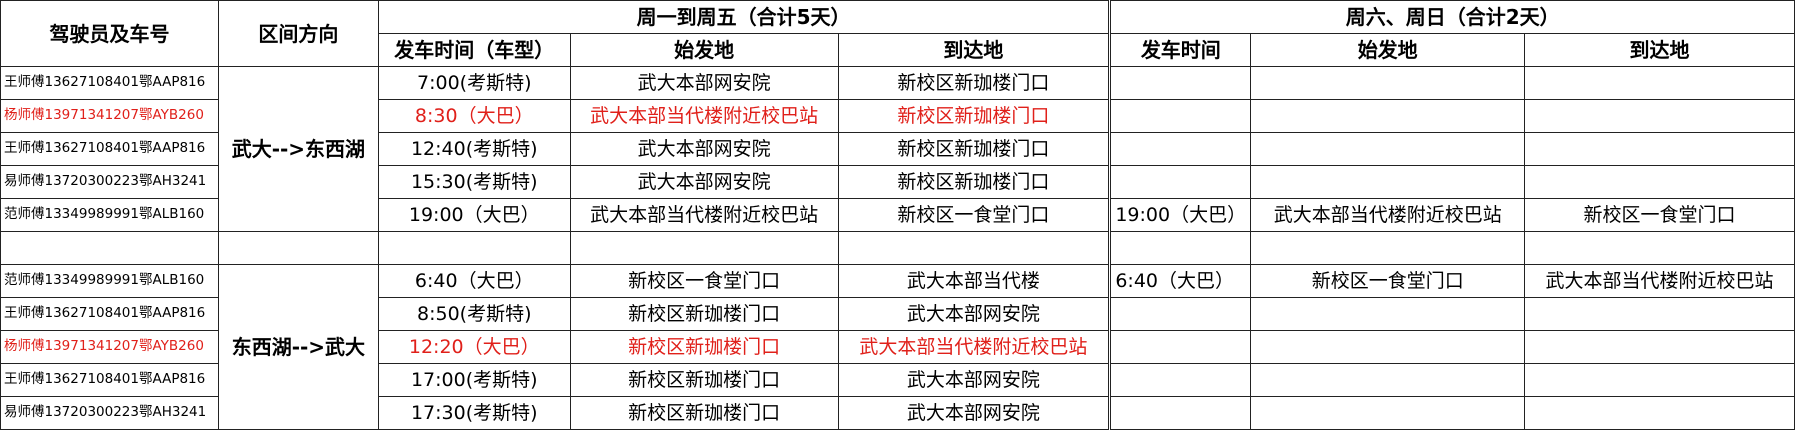  I want to click on departure-time: 6:40（大巴）, so click(474, 281).